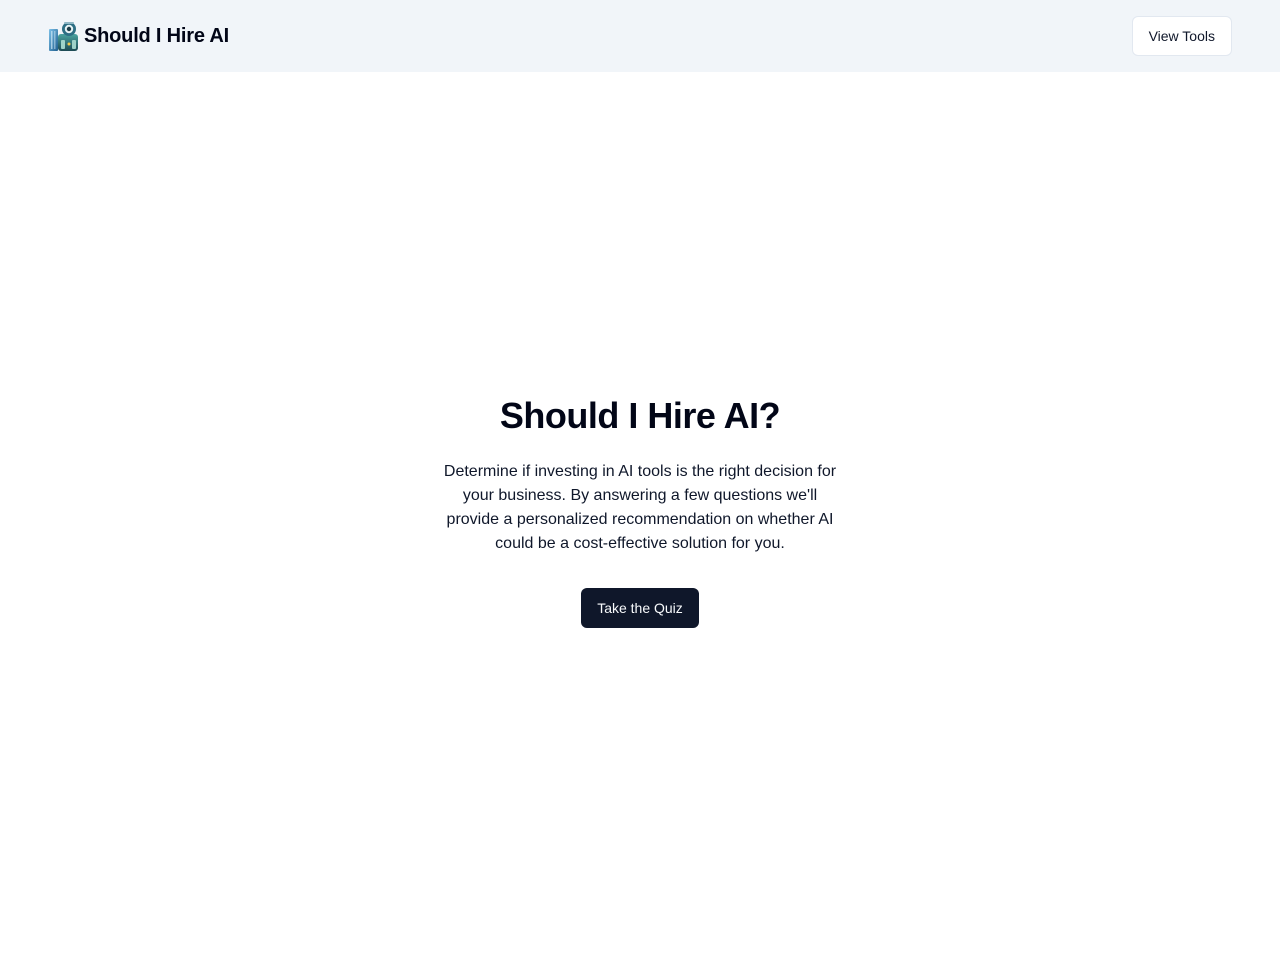 The height and width of the screenshot is (960, 1280). What do you see at coordinates (640, 36) in the screenshot?
I see `site-header: Should I Hire AI View Tools` at bounding box center [640, 36].